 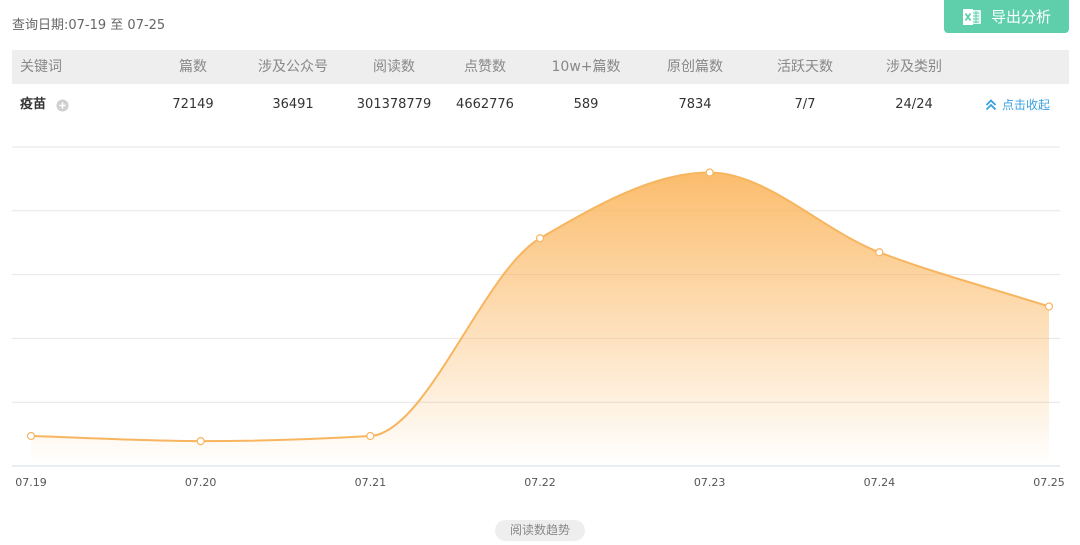 I want to click on x-tick-label: 07.21, so click(x=371, y=482).